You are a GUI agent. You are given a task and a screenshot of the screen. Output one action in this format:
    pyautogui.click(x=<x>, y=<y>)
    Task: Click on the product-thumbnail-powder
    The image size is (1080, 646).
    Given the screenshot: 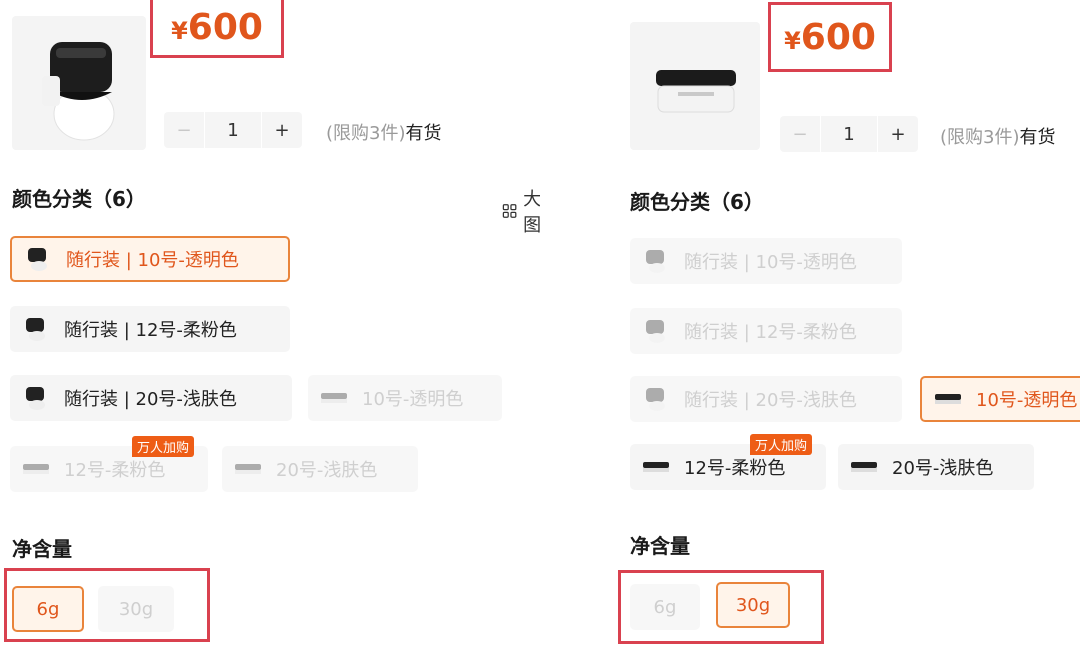 What is the action you would take?
    pyautogui.click(x=695, y=86)
    